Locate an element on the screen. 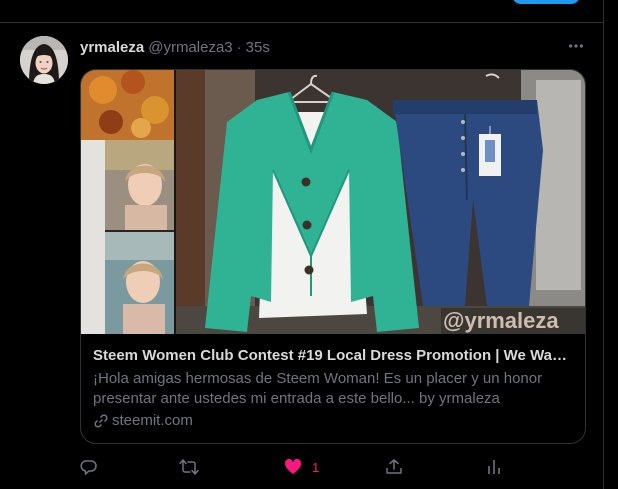 The image size is (618, 489). heart-filled-icon is located at coordinates (293, 466).